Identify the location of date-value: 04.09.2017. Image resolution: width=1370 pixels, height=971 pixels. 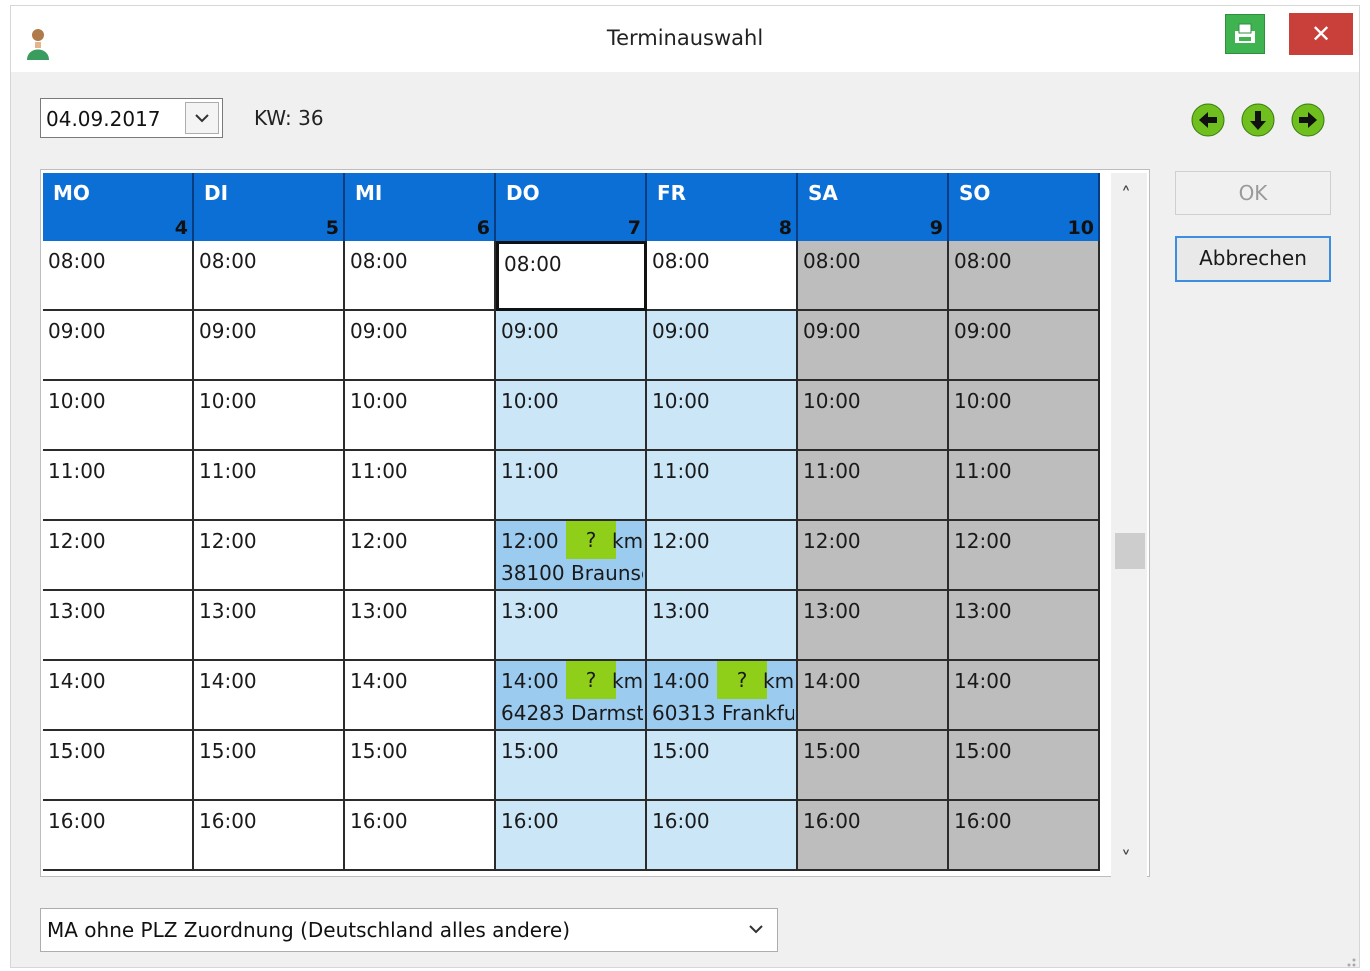
(103, 119).